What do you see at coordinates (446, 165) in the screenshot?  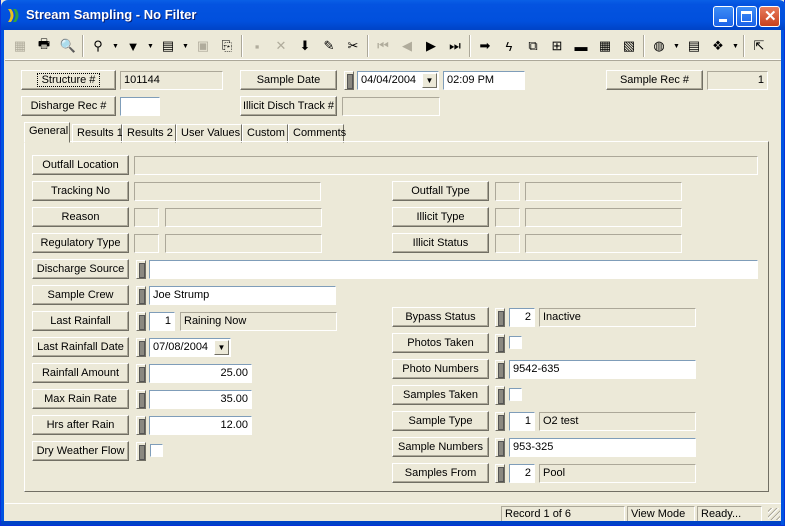 I see `outfall-location-field` at bounding box center [446, 165].